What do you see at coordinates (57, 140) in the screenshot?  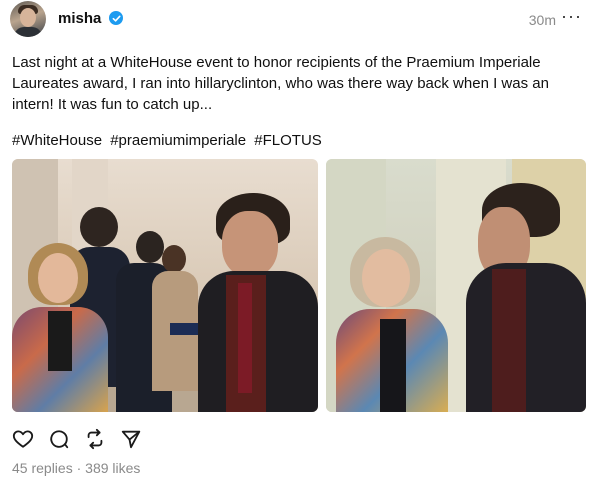 I see `hashtag-whitehouse: #WhiteHouse` at bounding box center [57, 140].